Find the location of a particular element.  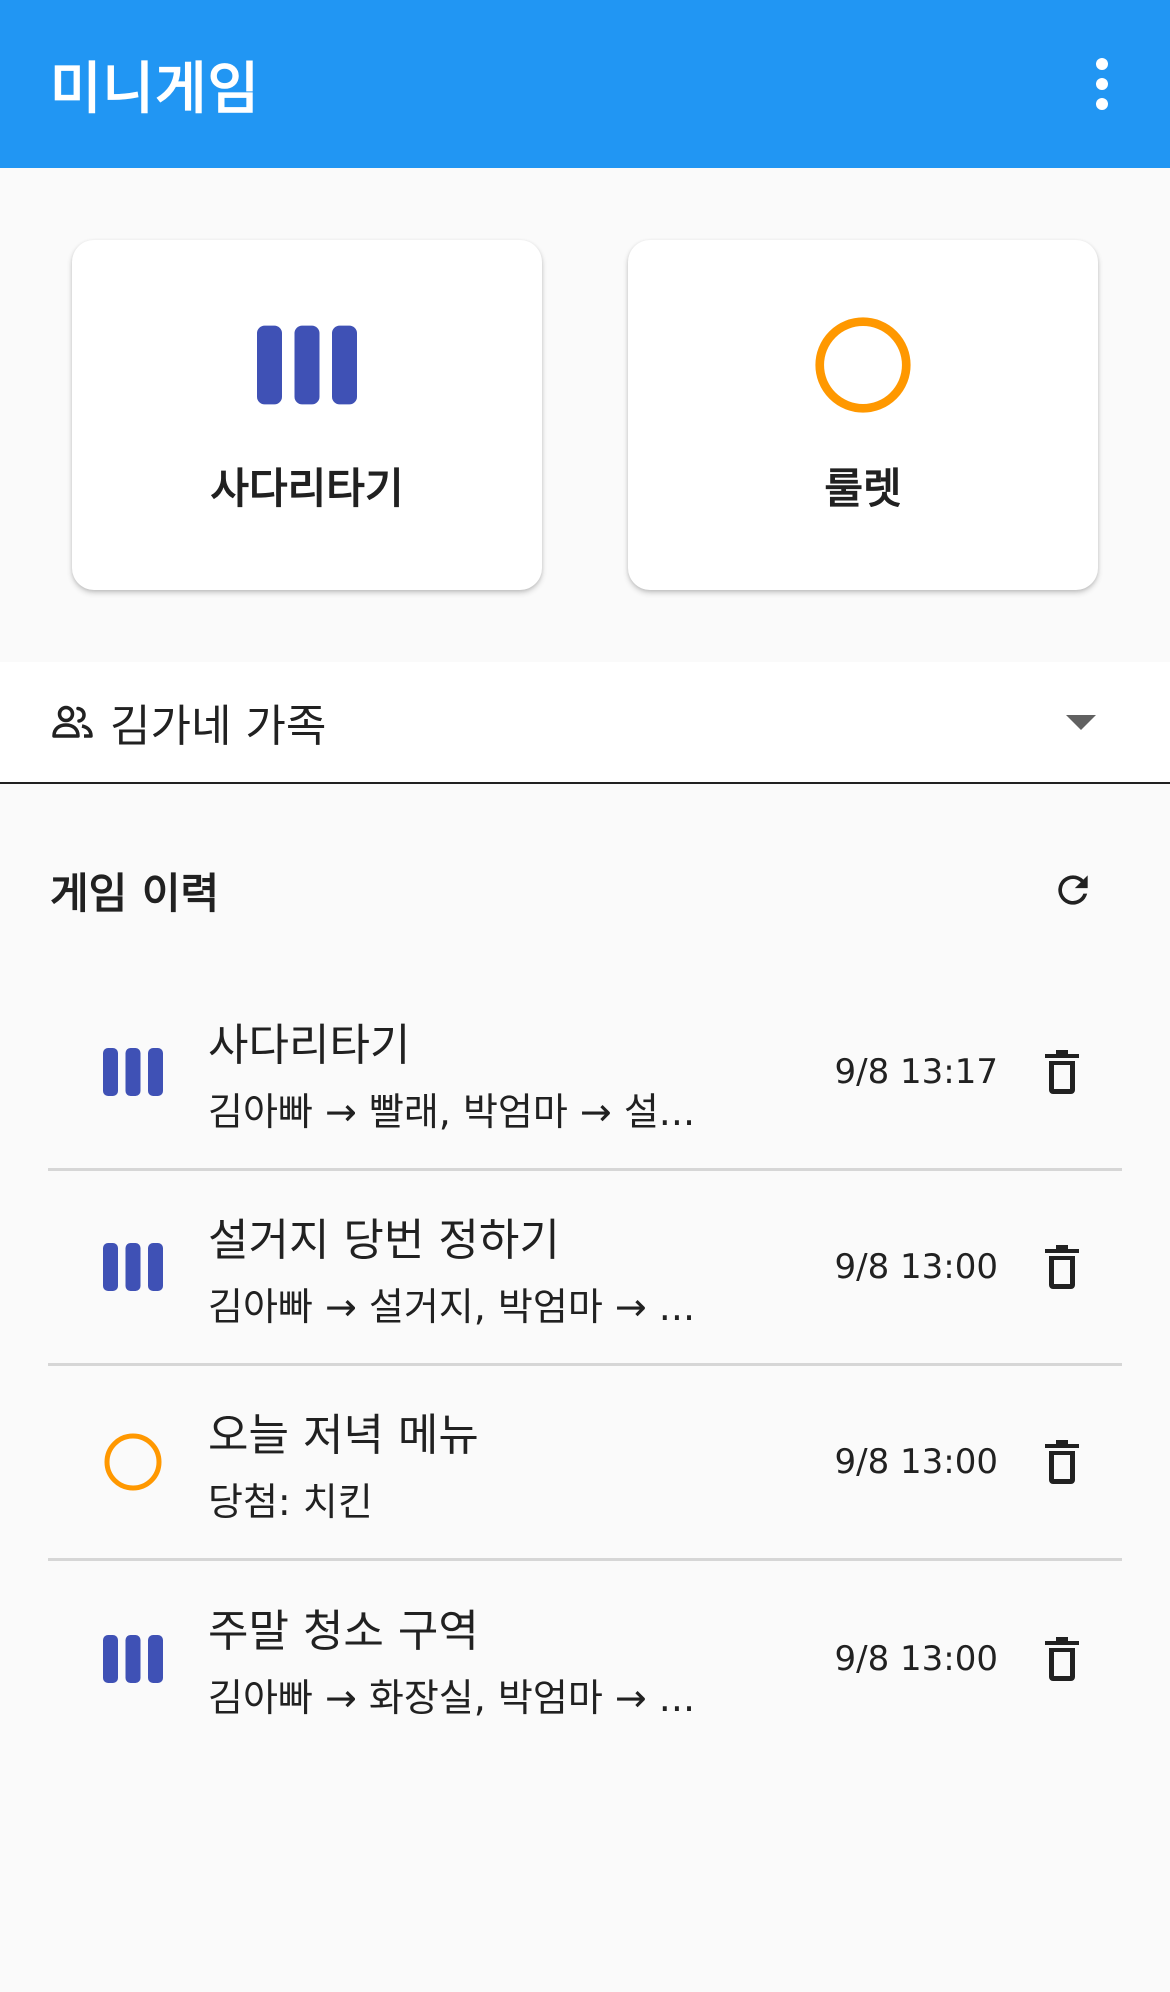

history-item-subtitle: 당첨: 치킨 is located at coordinates (290, 1501).